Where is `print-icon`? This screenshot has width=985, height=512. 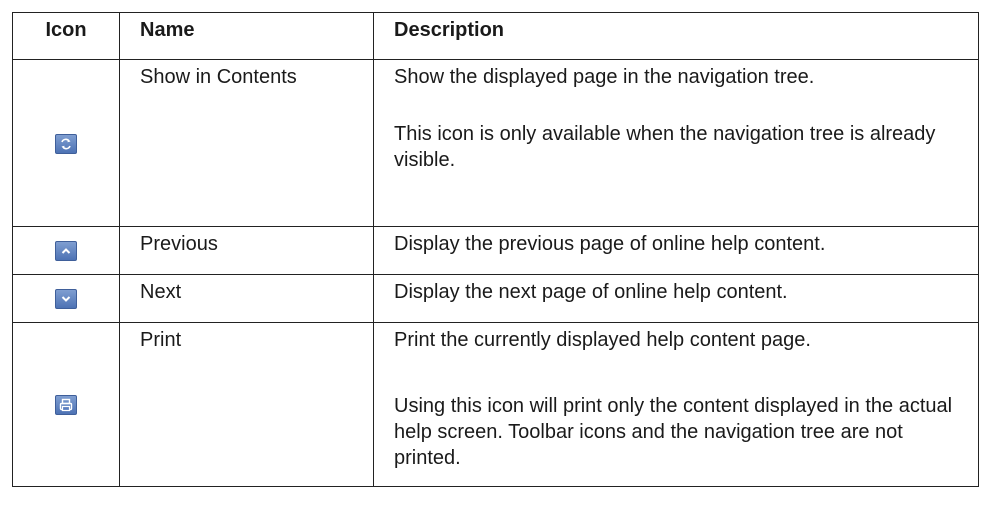 print-icon is located at coordinates (66, 405).